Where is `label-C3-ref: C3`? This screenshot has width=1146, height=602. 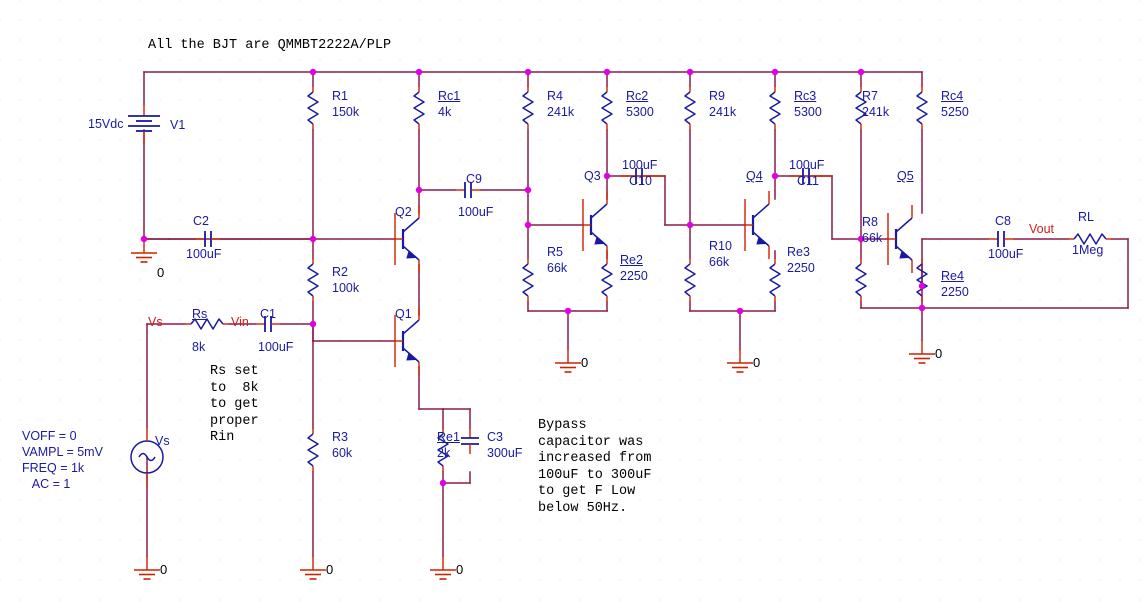
label-C3-ref: C3 is located at coordinates (495, 437).